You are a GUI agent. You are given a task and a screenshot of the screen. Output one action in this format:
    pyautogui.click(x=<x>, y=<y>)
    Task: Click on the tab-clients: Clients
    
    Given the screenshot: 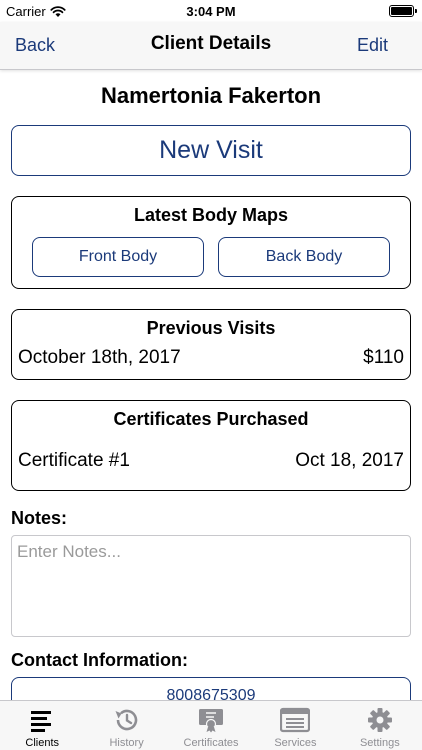 What is the action you would take?
    pyautogui.click(x=42, y=725)
    